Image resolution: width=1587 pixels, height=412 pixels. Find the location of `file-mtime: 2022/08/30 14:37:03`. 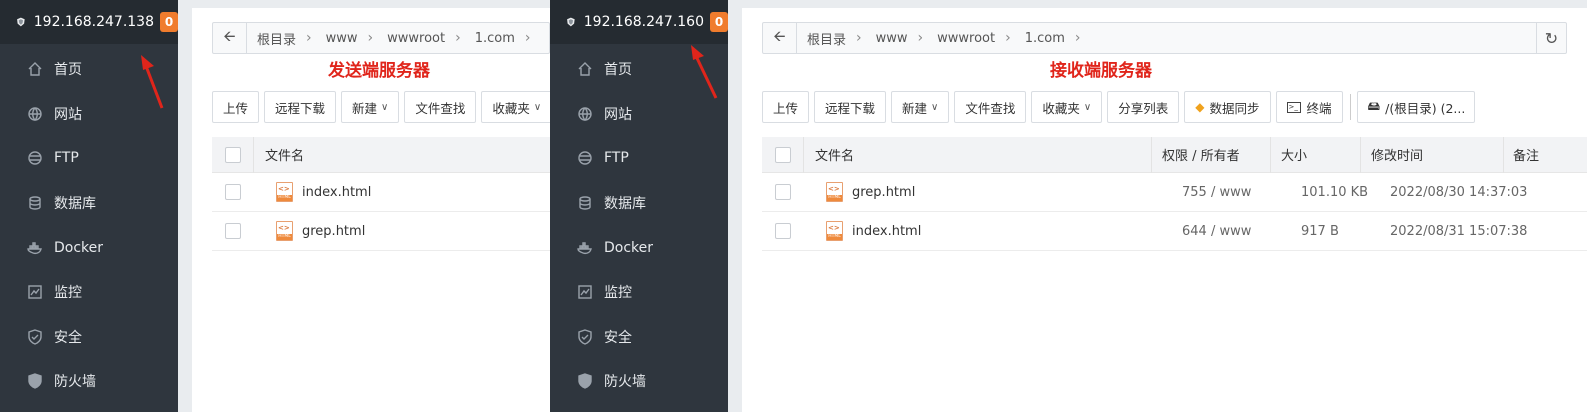

file-mtime: 2022/08/30 14:37:03 is located at coordinates (1459, 192).